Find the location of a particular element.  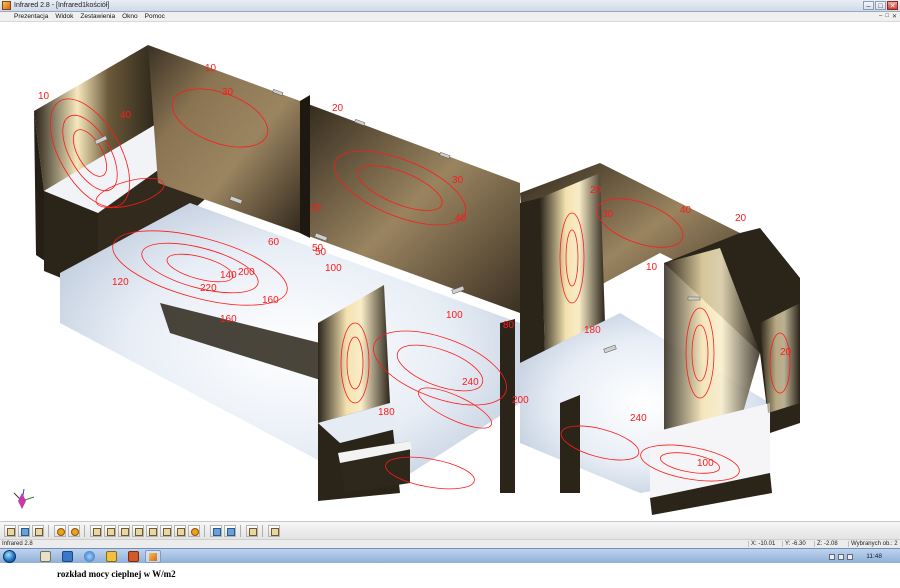

rotate-icon is located at coordinates (230, 530).